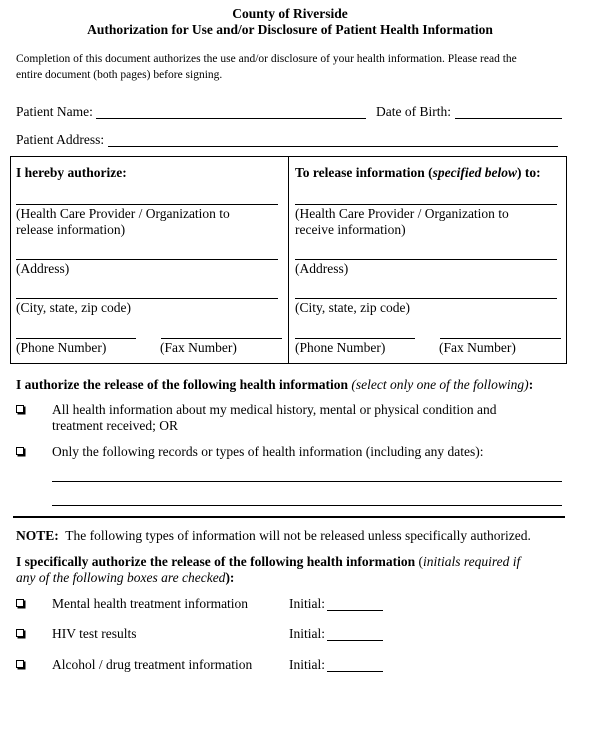  Describe the element at coordinates (413, 111) in the screenshot. I see `dob-label: Date of Birth:` at that location.